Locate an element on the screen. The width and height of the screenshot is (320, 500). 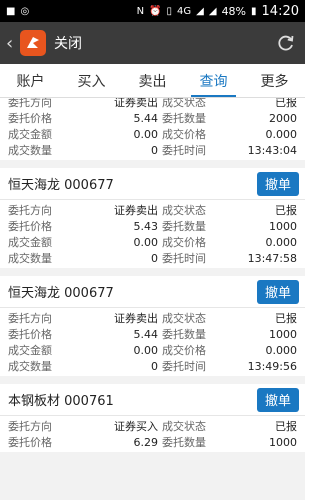
tab-buy: 买入 is located at coordinates (91, 80).